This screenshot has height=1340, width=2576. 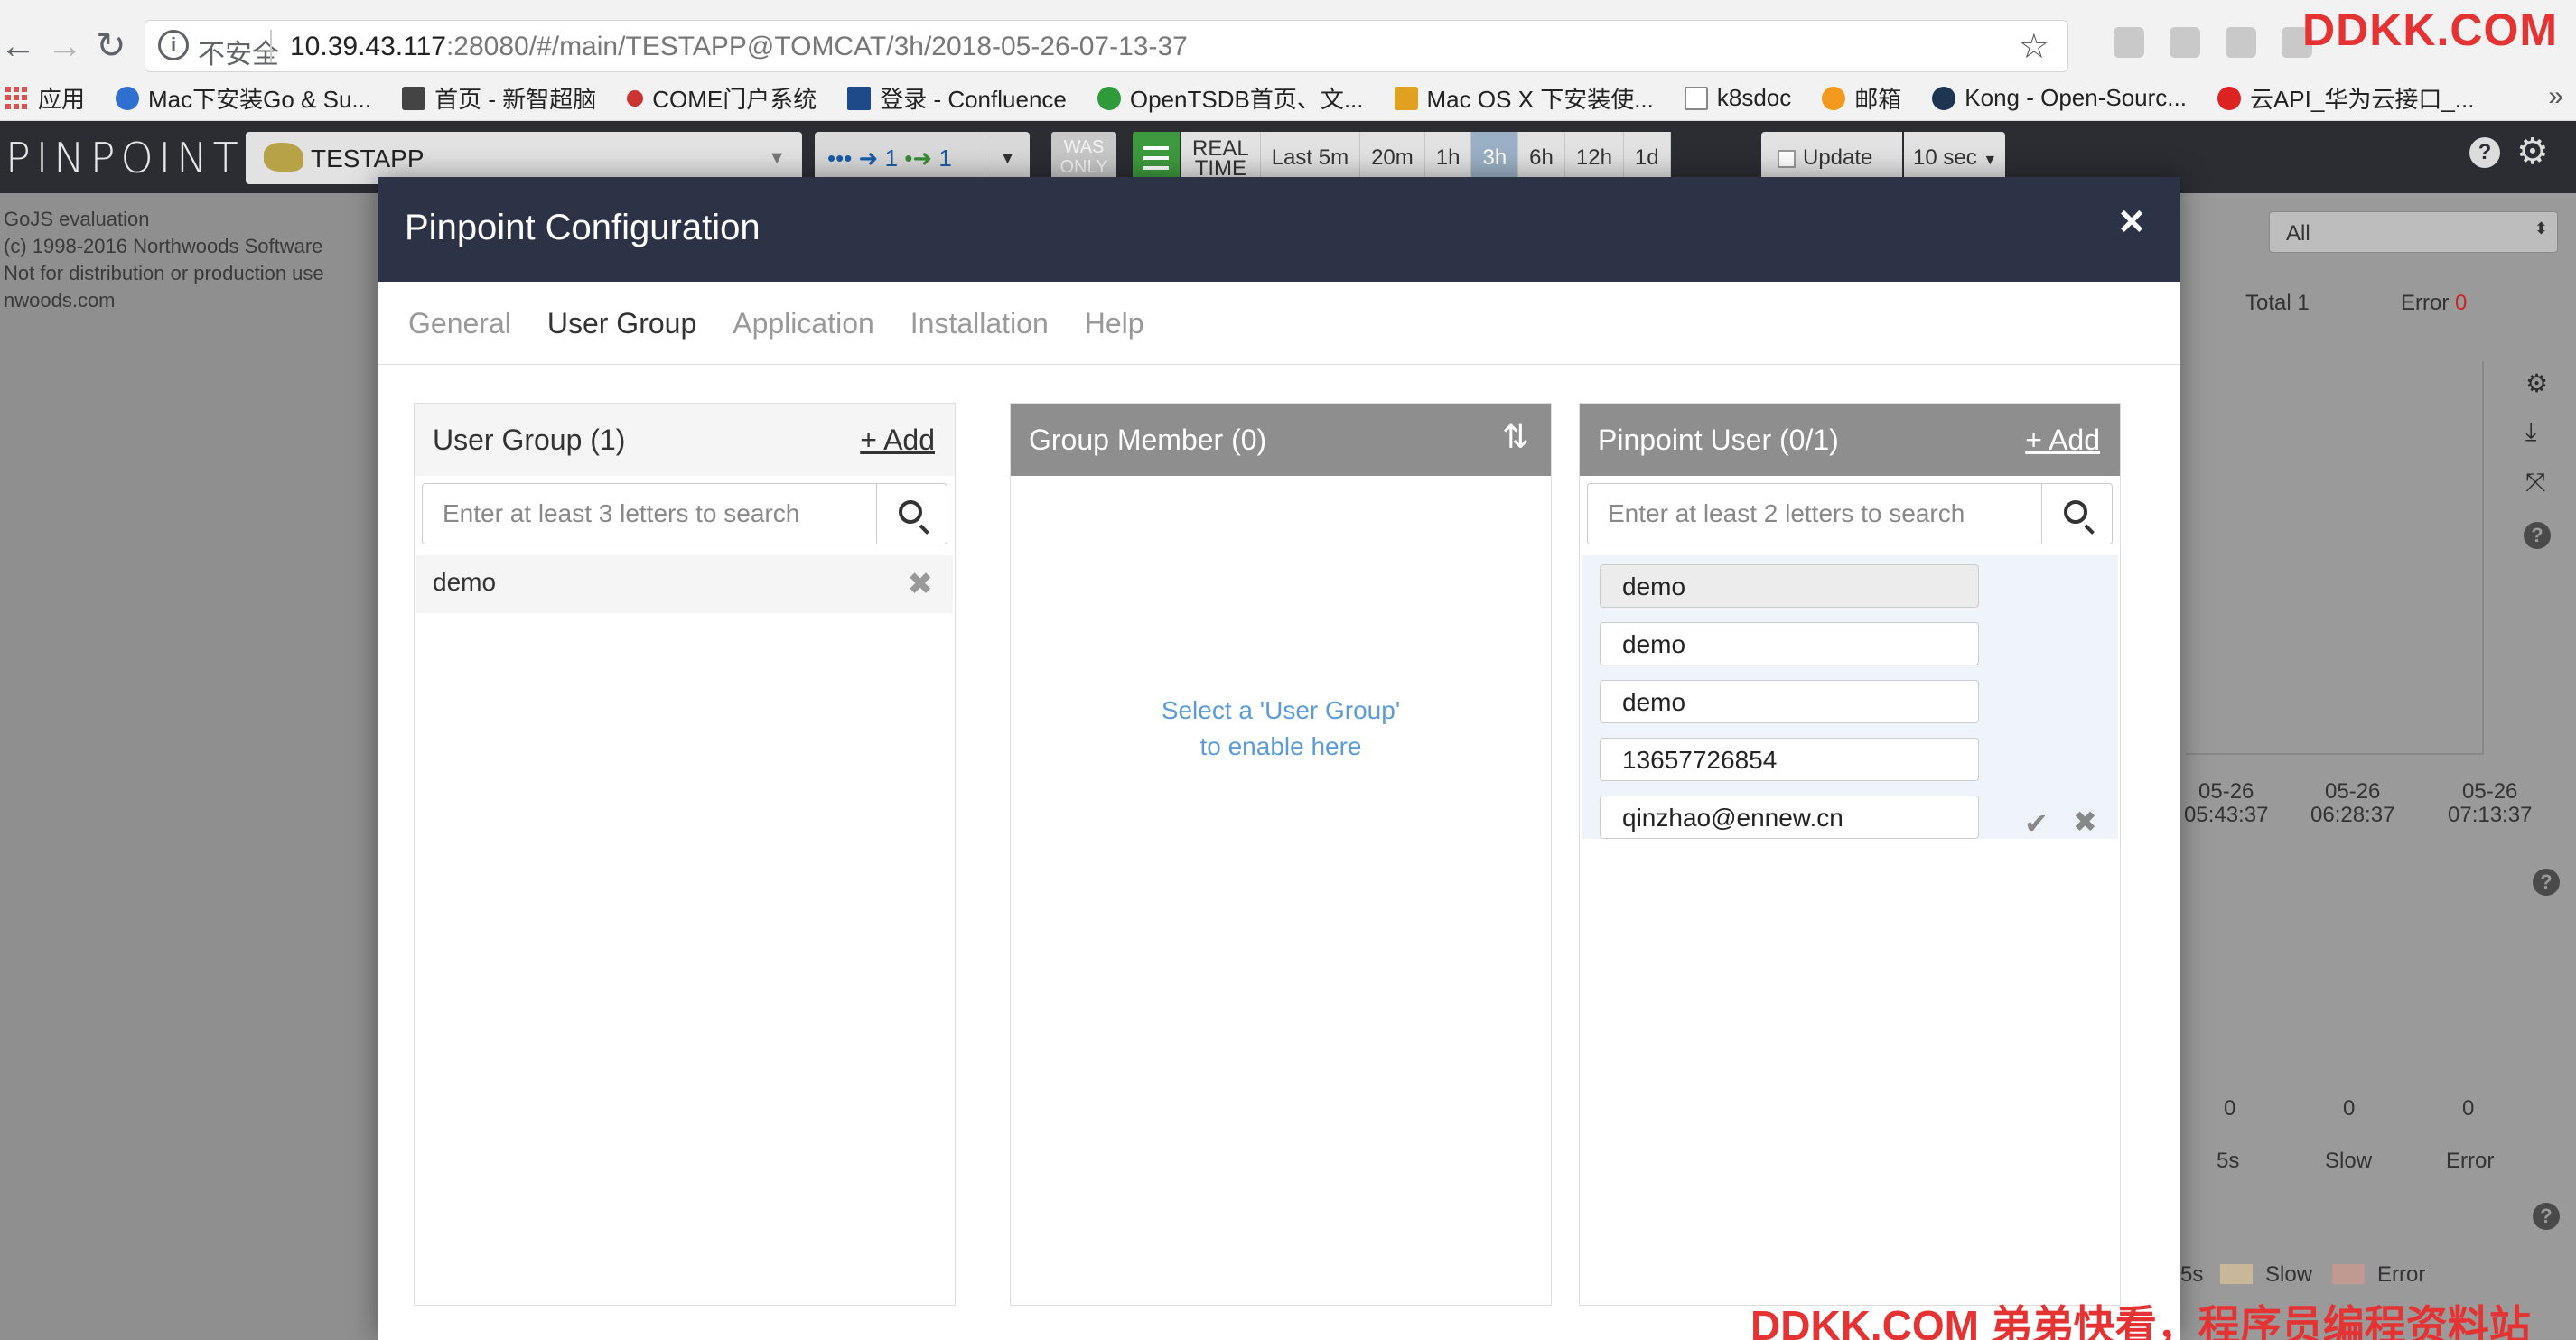 What do you see at coordinates (685, 440) in the screenshot?
I see `user-group-header: User Group (1) + Add` at bounding box center [685, 440].